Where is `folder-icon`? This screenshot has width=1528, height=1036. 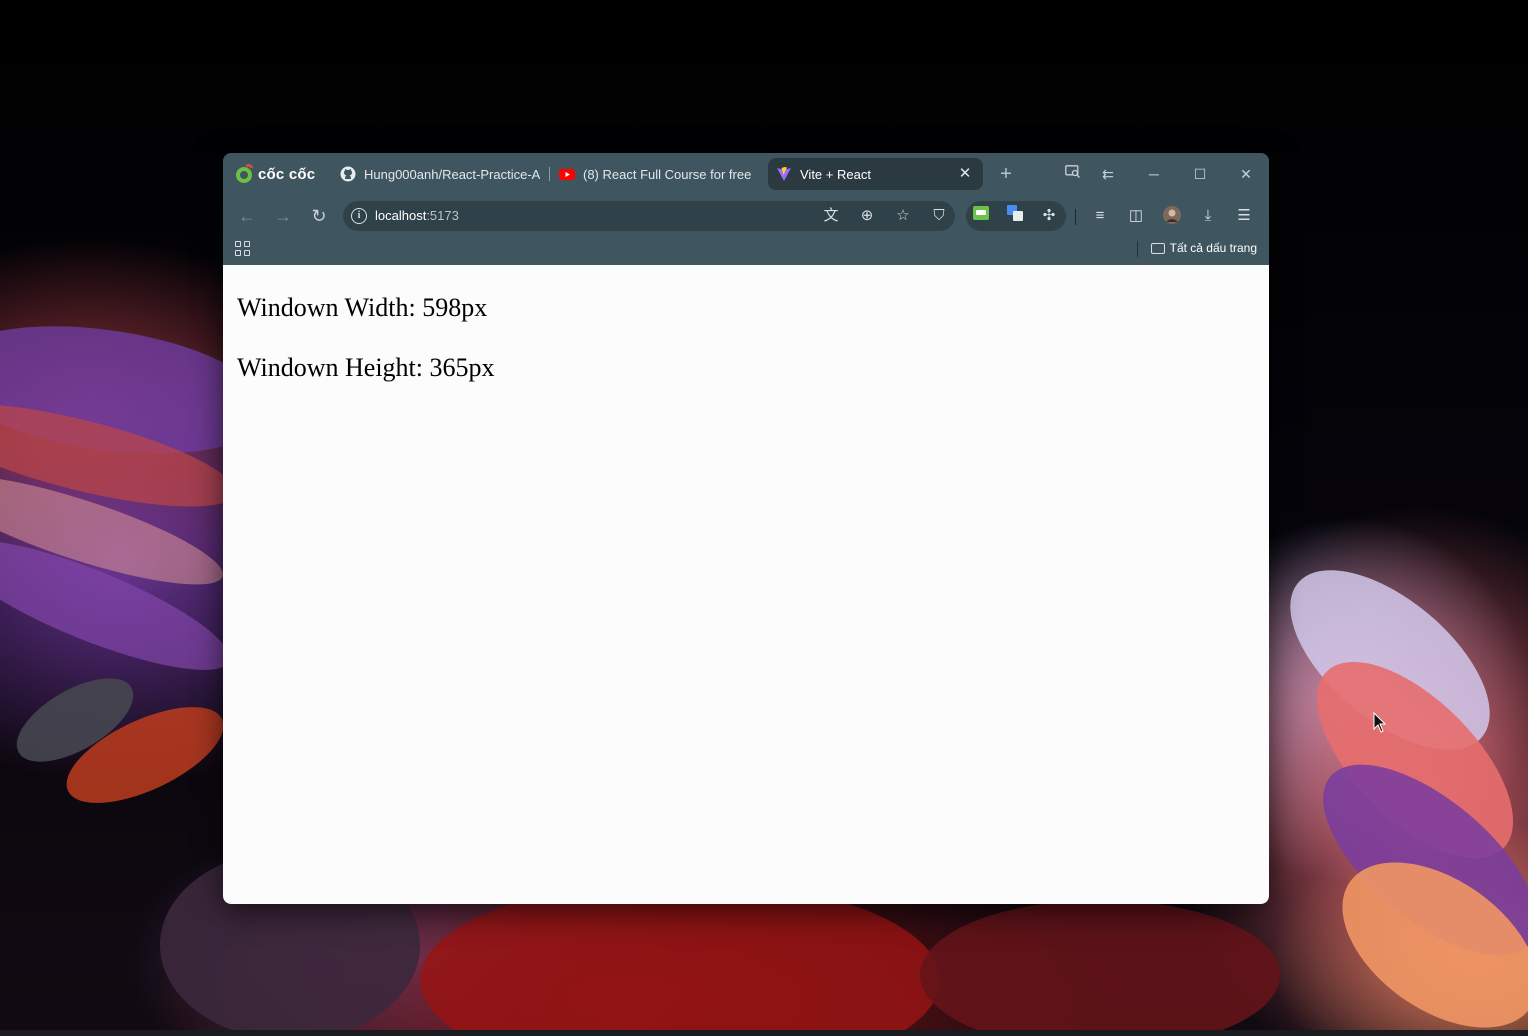 folder-icon is located at coordinates (1157, 248).